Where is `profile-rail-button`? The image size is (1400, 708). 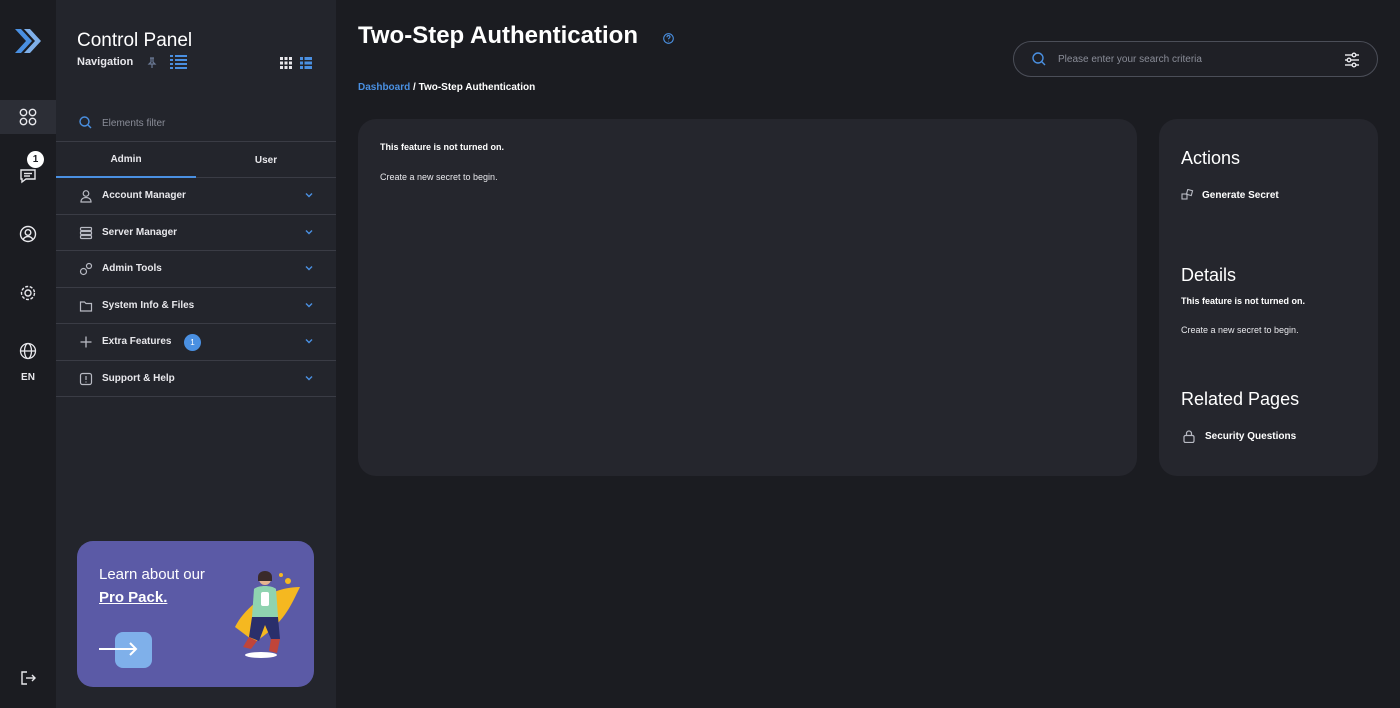 profile-rail-button is located at coordinates (28, 234).